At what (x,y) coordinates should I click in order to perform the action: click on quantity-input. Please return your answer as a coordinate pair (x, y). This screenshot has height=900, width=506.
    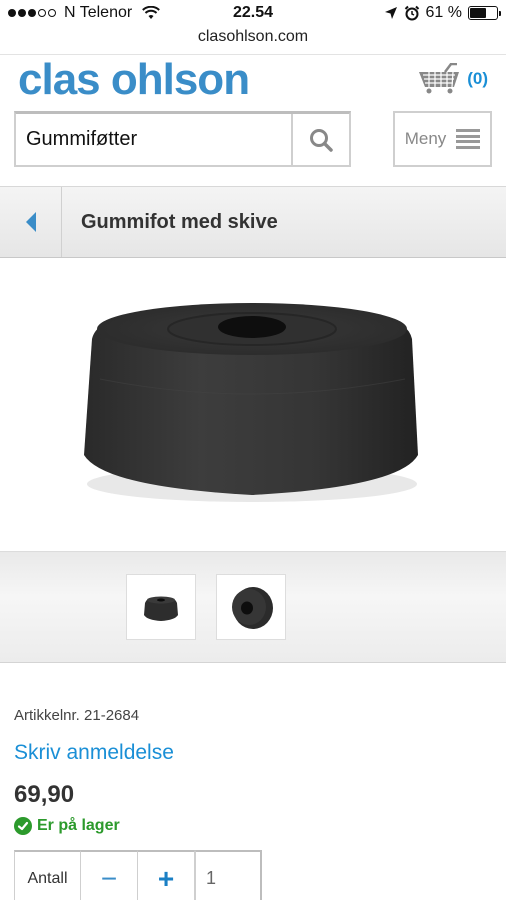
    Looking at the image, I should click on (228, 875).